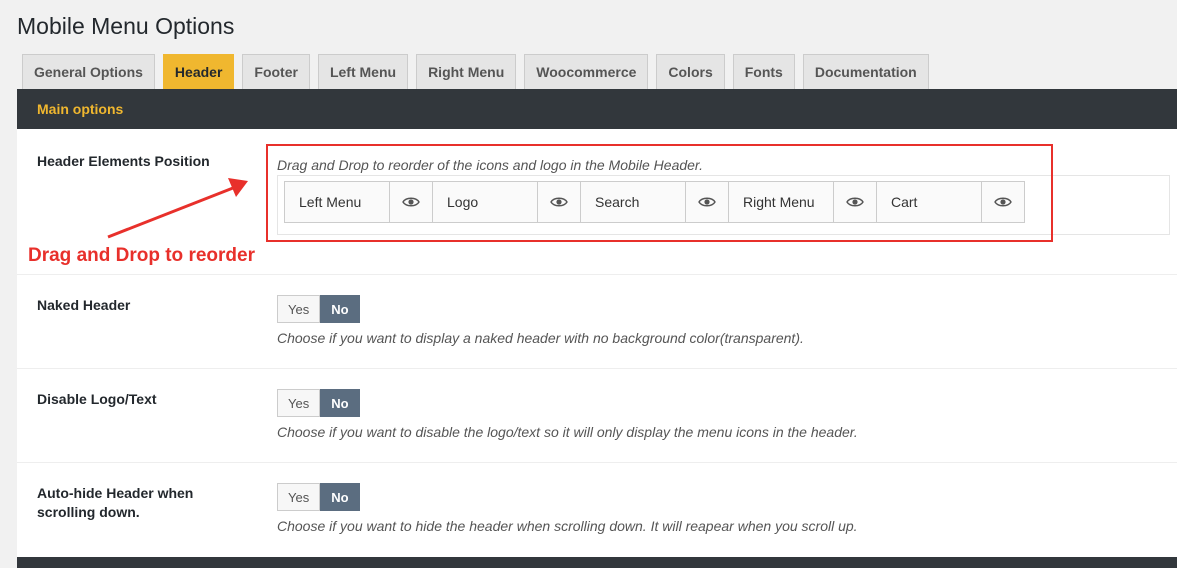 This screenshot has width=1177, height=568. Describe the element at coordinates (763, 71) in the screenshot. I see `tab-fonts: Fonts` at that location.